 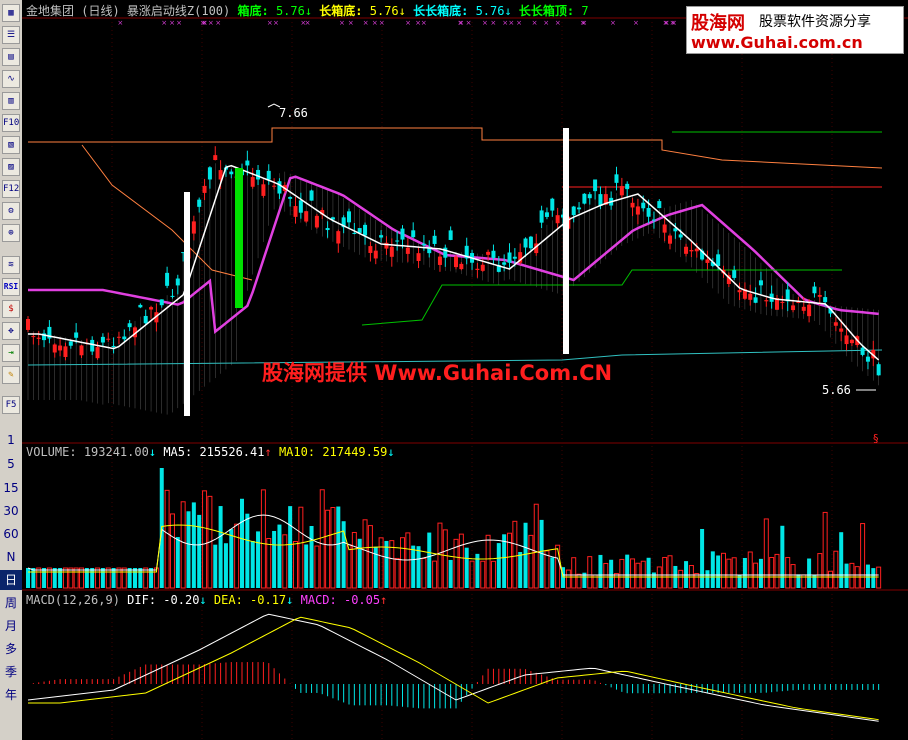 What do you see at coordinates (318, 600) in the screenshot?
I see `macd-label: MACD:` at bounding box center [318, 600].